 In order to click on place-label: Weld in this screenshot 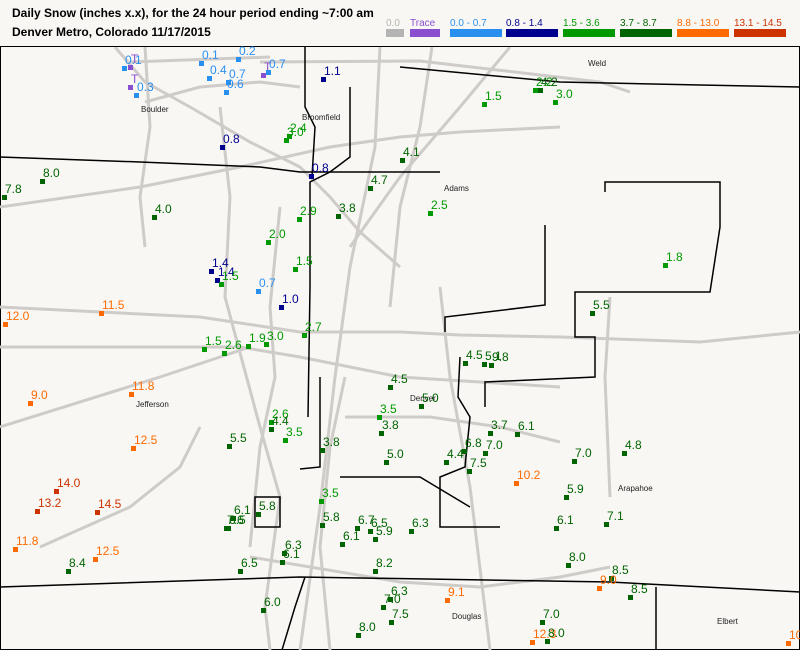, I will do `click(597, 63)`.